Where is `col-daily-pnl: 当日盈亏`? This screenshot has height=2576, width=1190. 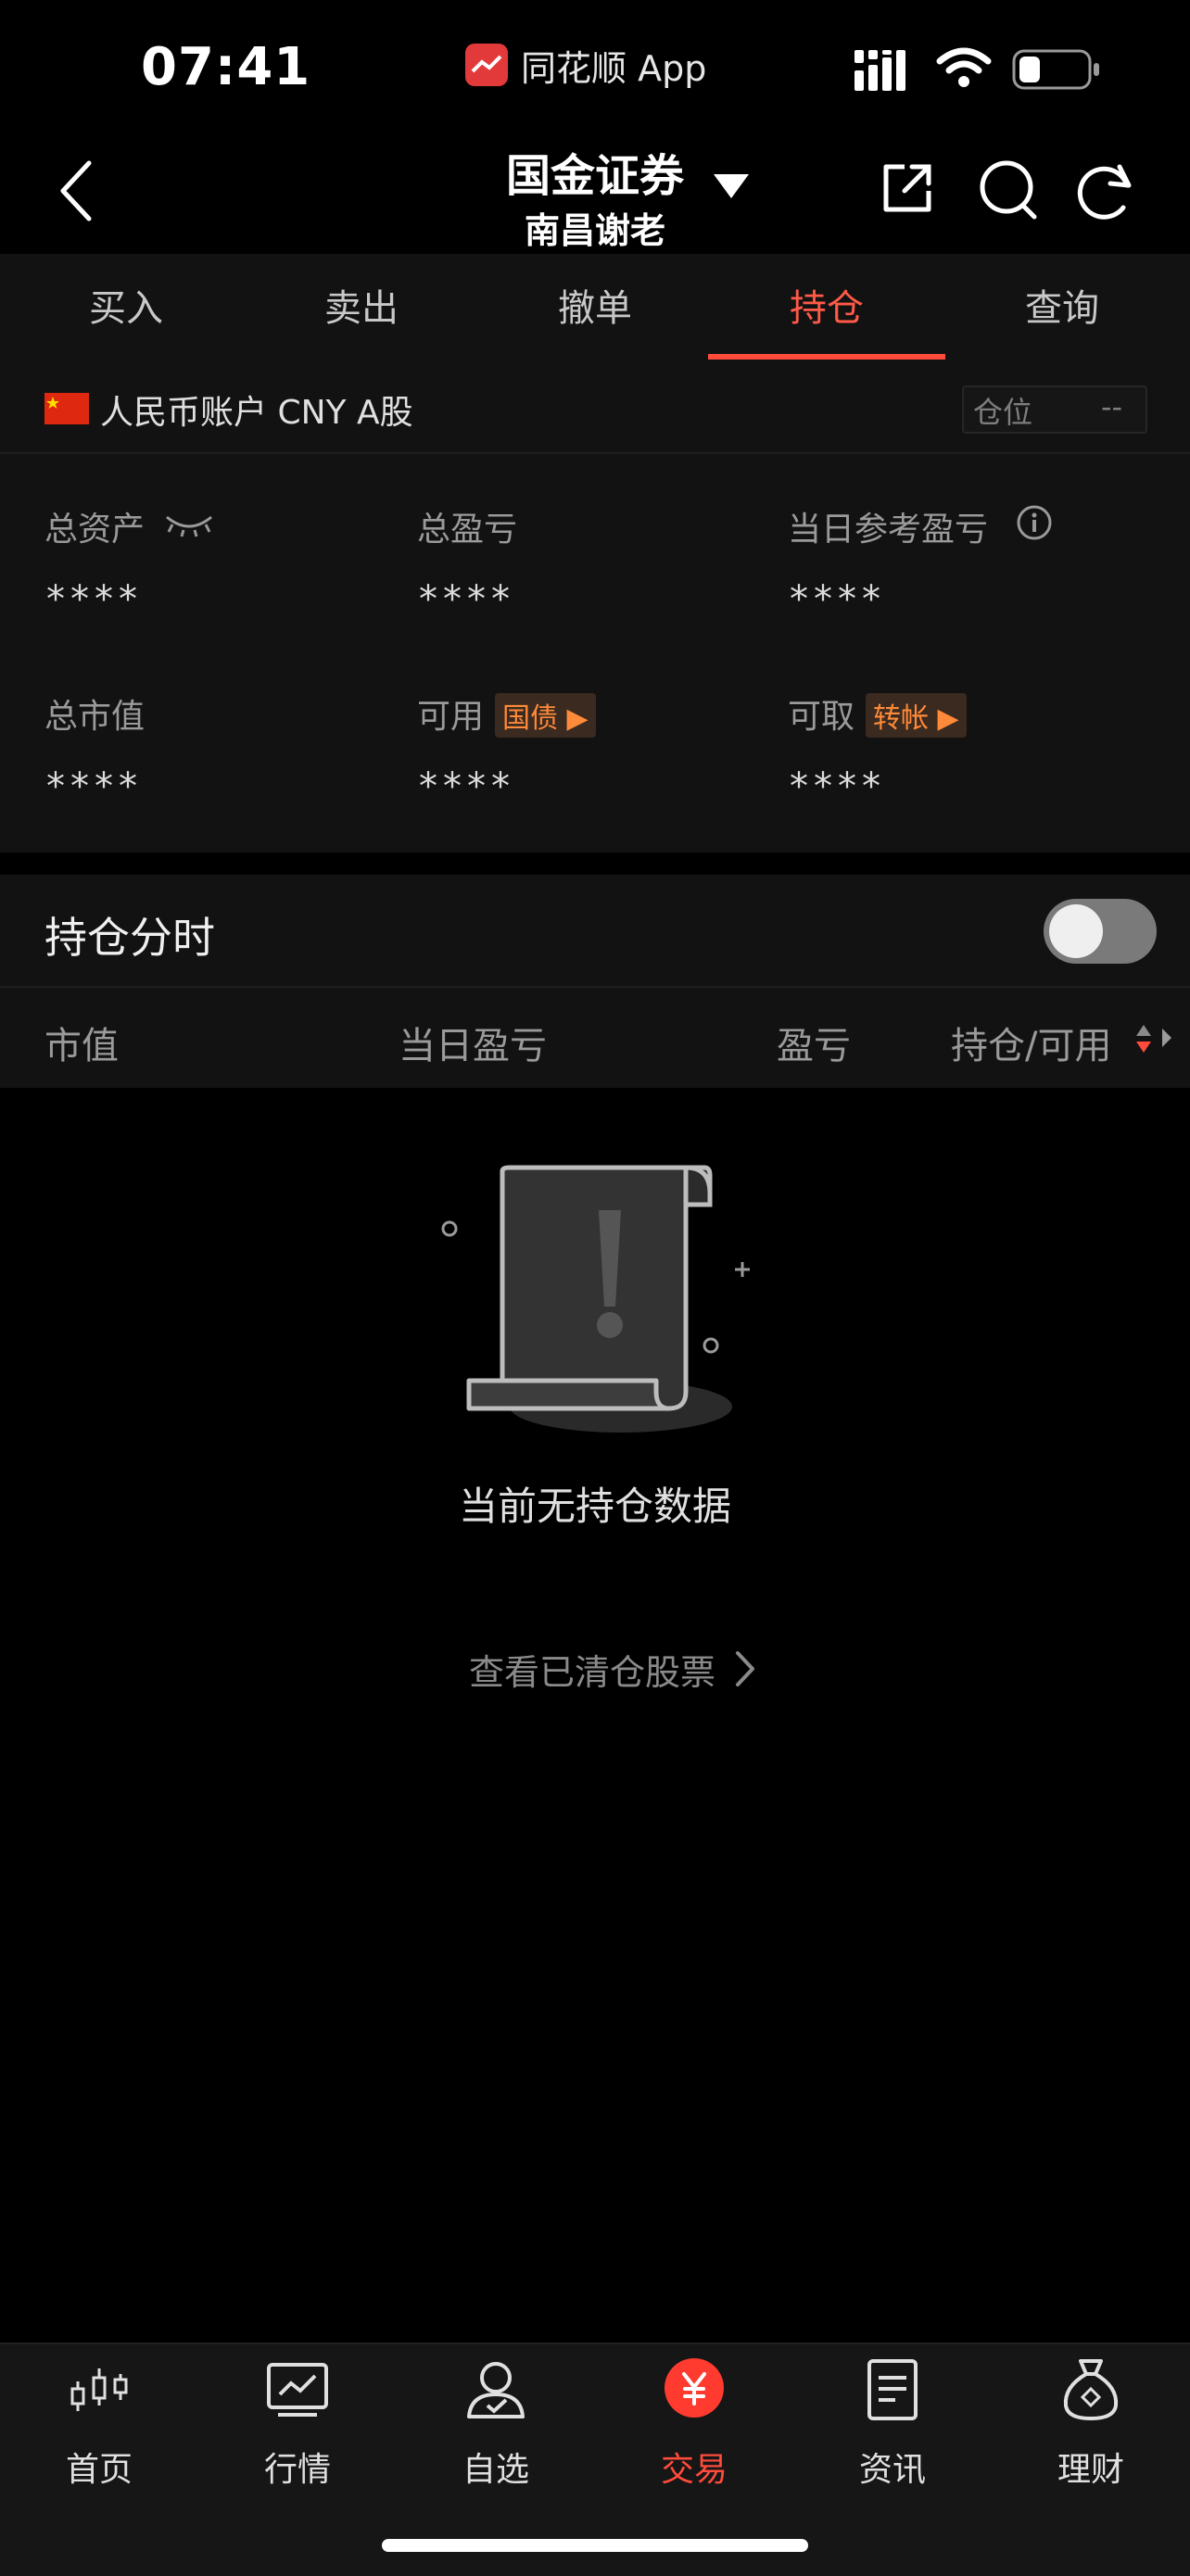
col-daily-pnl: 当日盈亏 is located at coordinates (473, 1042).